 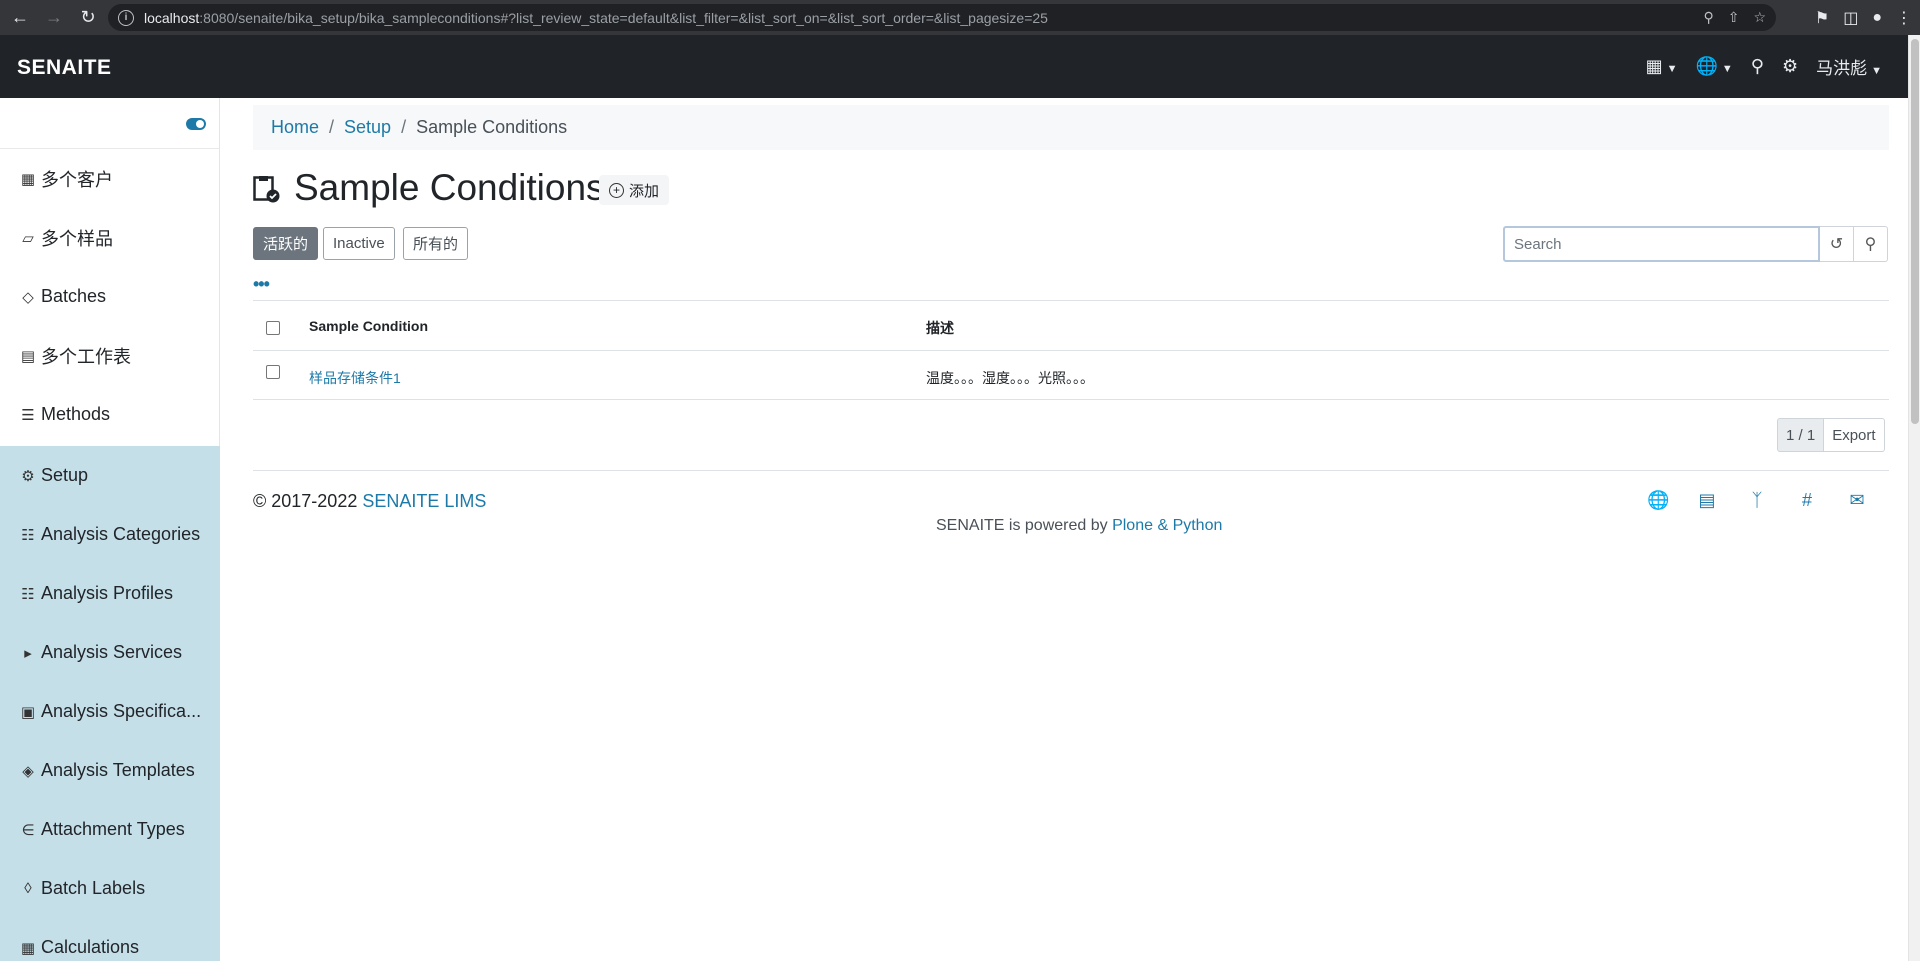 I want to click on sidebar-item-methods: ☰ Methods, so click(x=110, y=414).